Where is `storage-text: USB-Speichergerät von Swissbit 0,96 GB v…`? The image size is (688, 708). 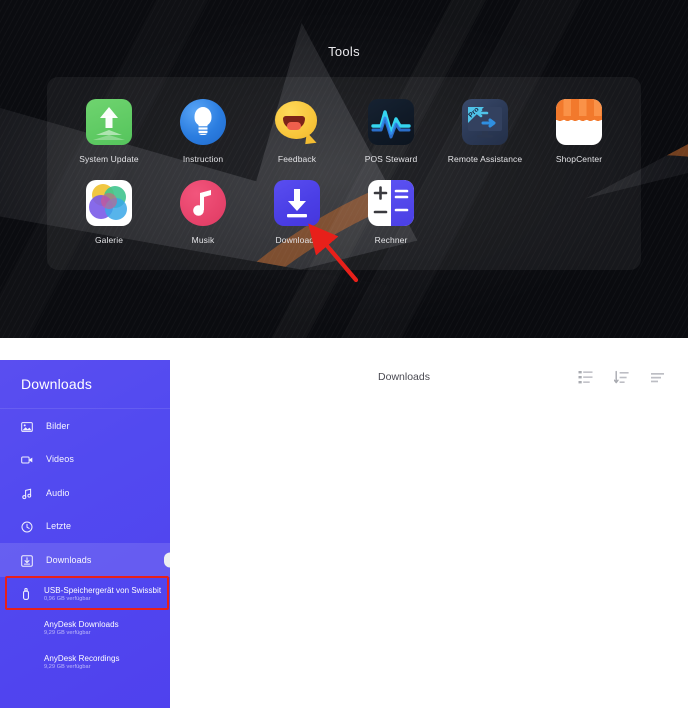 storage-text: USB-Speichergerät von Swissbit 0,96 GB v… is located at coordinates (102, 594).